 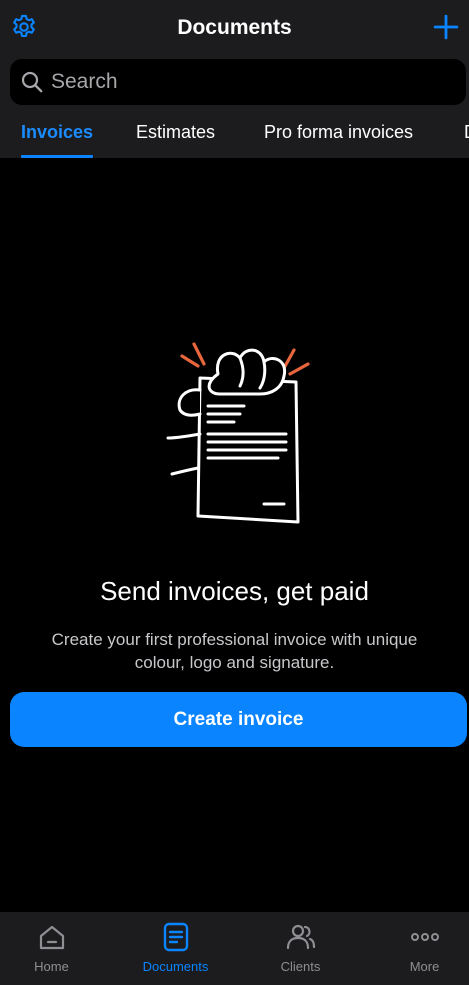 I want to click on bottom-tab-bar: Home Documents Clients More, so click(x=234, y=948).